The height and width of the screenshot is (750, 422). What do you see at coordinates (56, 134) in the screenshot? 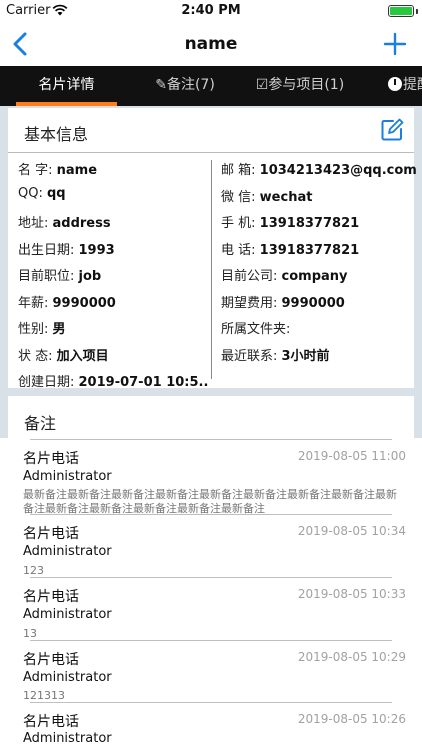
I see `basic-info-title: 基本信息` at bounding box center [56, 134].